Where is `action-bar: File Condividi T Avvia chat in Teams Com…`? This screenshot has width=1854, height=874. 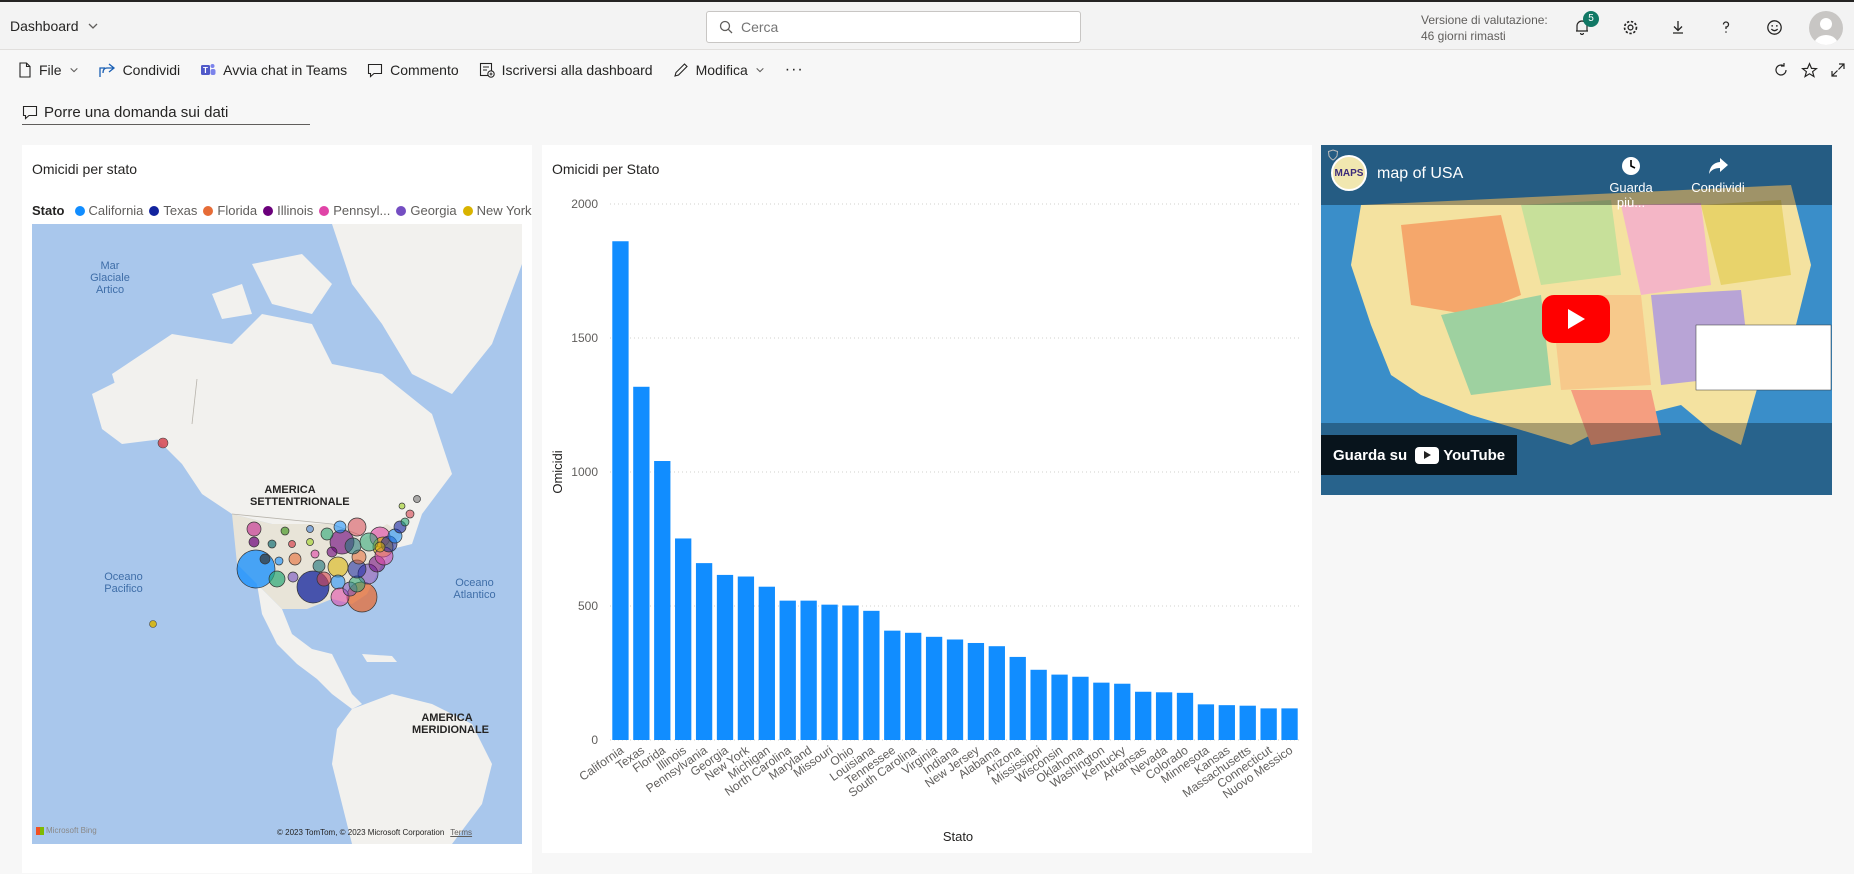 action-bar: File Condividi T Avvia chat in Teams Com… is located at coordinates (927, 70).